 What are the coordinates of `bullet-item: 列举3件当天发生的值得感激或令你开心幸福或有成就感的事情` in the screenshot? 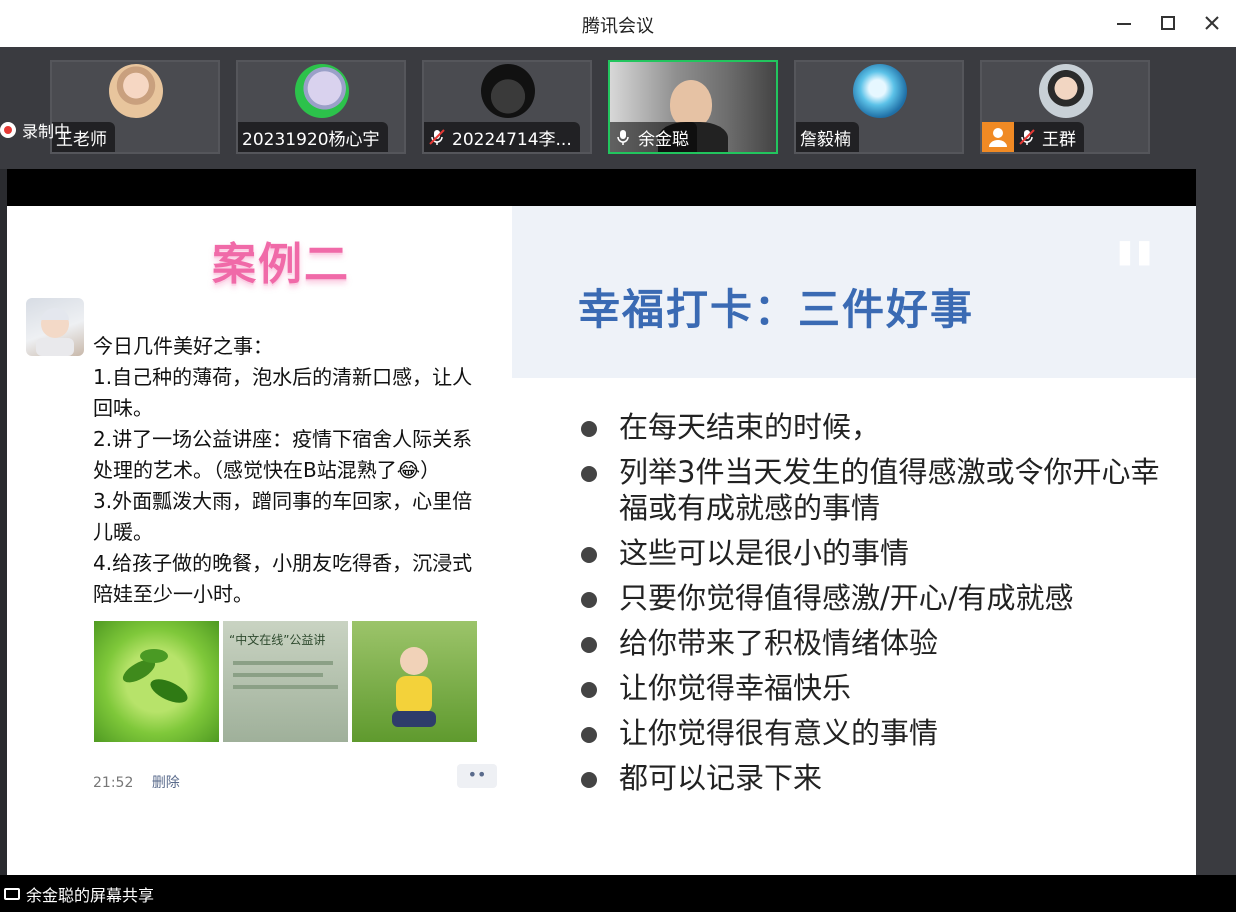 It's located at (872, 490).